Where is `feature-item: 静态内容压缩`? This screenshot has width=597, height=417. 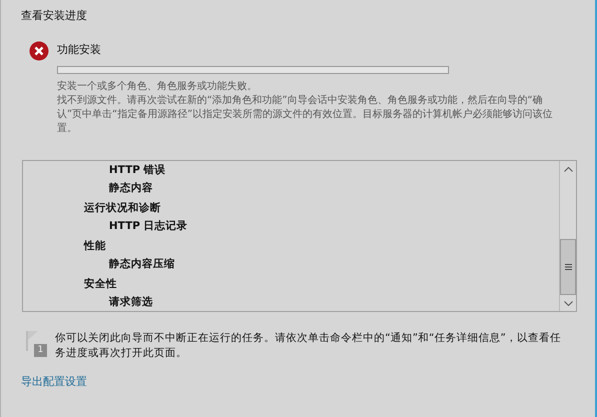 feature-item: 静态内容压缩 is located at coordinates (142, 264).